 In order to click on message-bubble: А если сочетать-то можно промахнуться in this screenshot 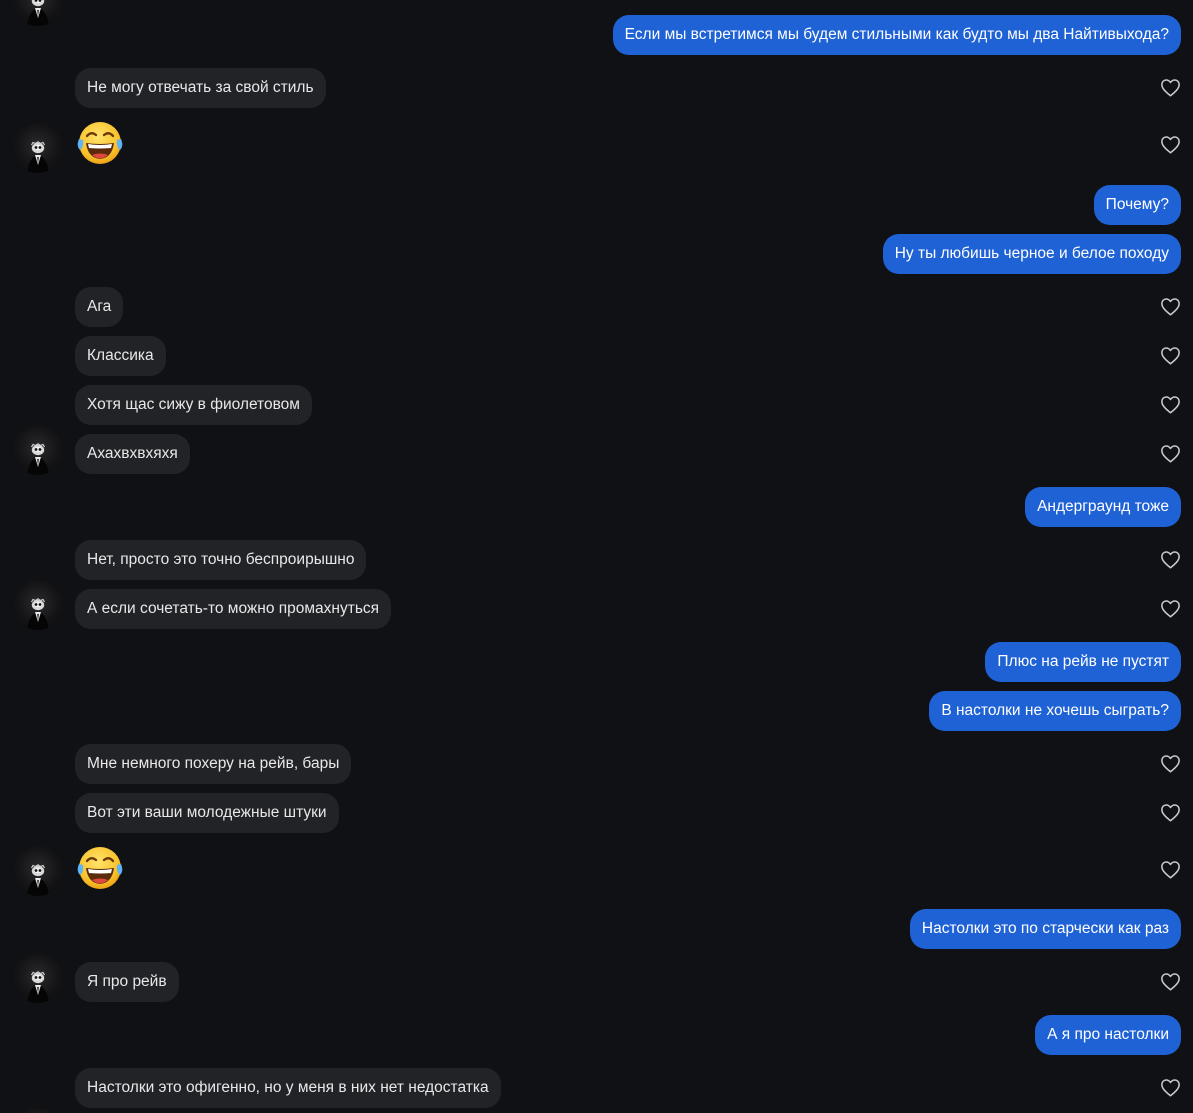, I will do `click(233, 609)`.